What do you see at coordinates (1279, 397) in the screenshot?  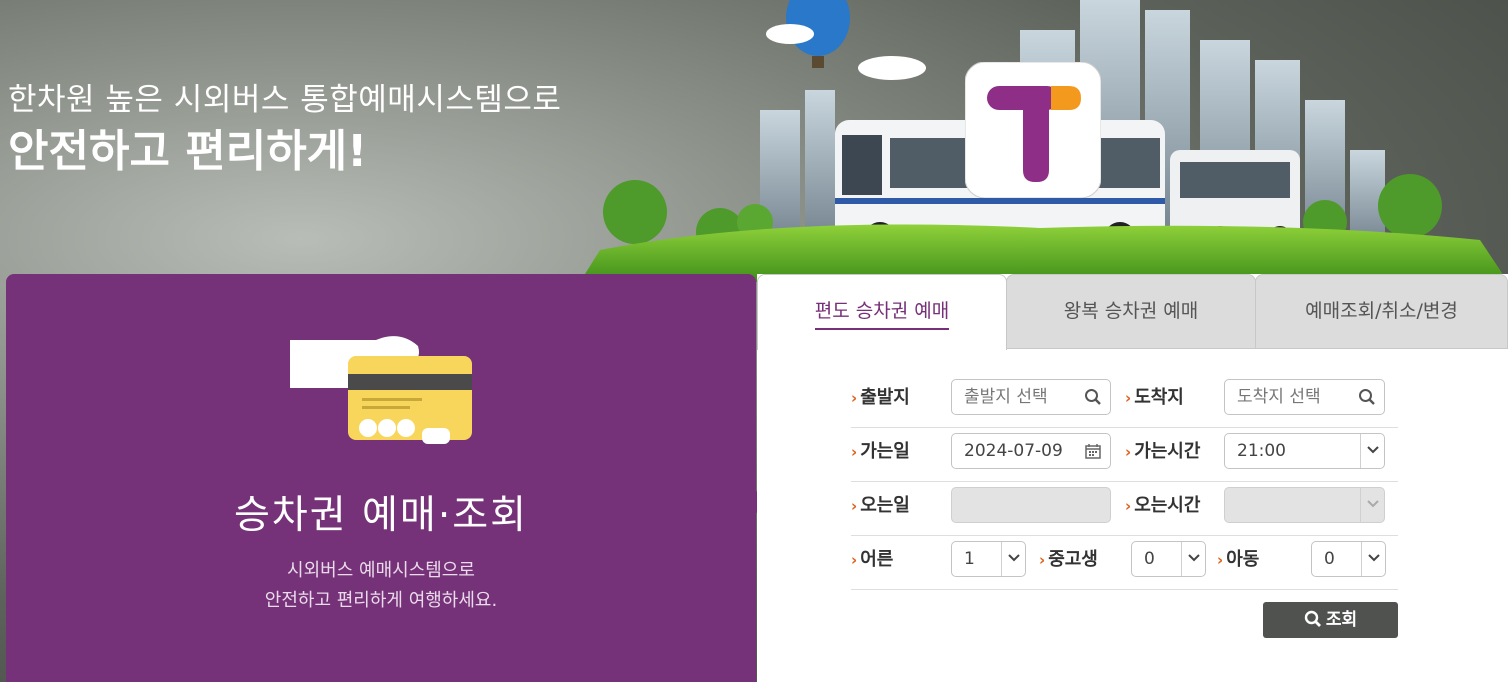 I see `arrival-placeholder: 도착지 선택` at bounding box center [1279, 397].